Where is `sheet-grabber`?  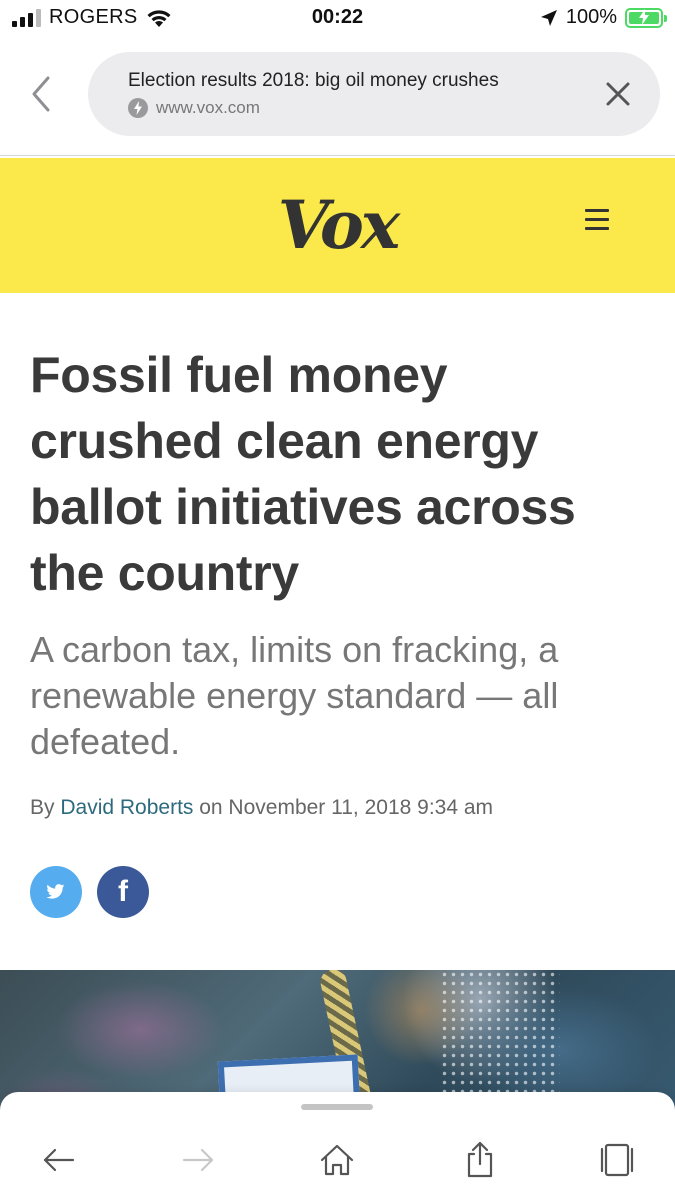
sheet-grabber is located at coordinates (337, 1107).